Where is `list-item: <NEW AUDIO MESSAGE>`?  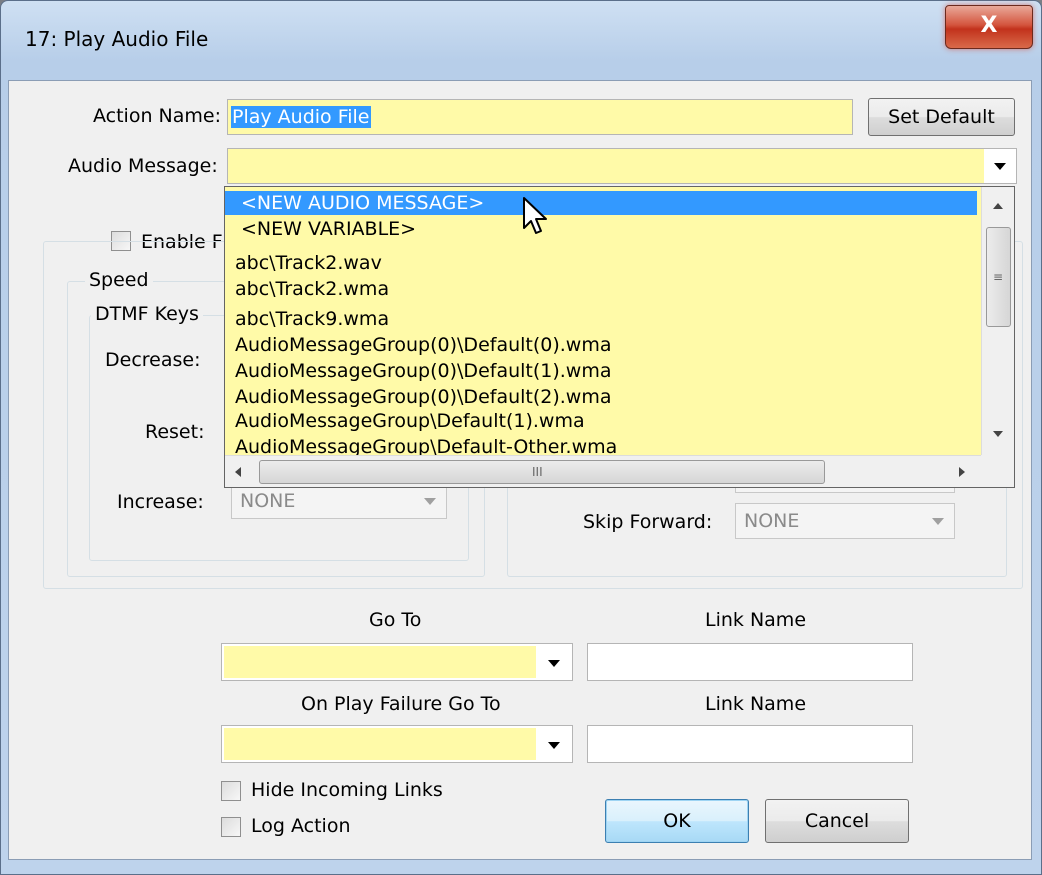 list-item: <NEW AUDIO MESSAGE> is located at coordinates (601, 203).